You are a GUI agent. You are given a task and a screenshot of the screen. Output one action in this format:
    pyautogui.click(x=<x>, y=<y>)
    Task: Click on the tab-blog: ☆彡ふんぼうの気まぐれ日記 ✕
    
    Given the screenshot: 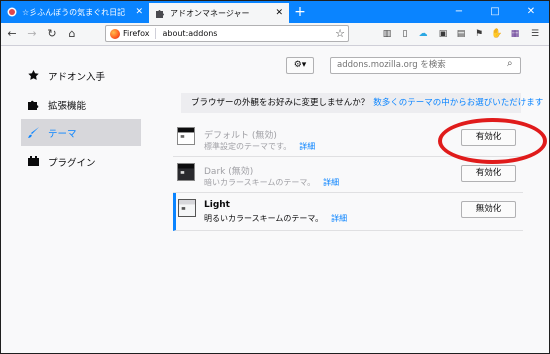 What is the action you would take?
    pyautogui.click(x=75, y=12)
    